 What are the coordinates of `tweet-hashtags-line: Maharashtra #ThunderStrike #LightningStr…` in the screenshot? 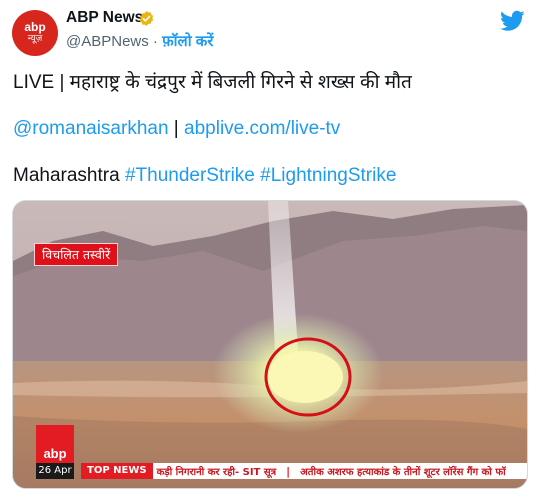 It's located at (204, 176).